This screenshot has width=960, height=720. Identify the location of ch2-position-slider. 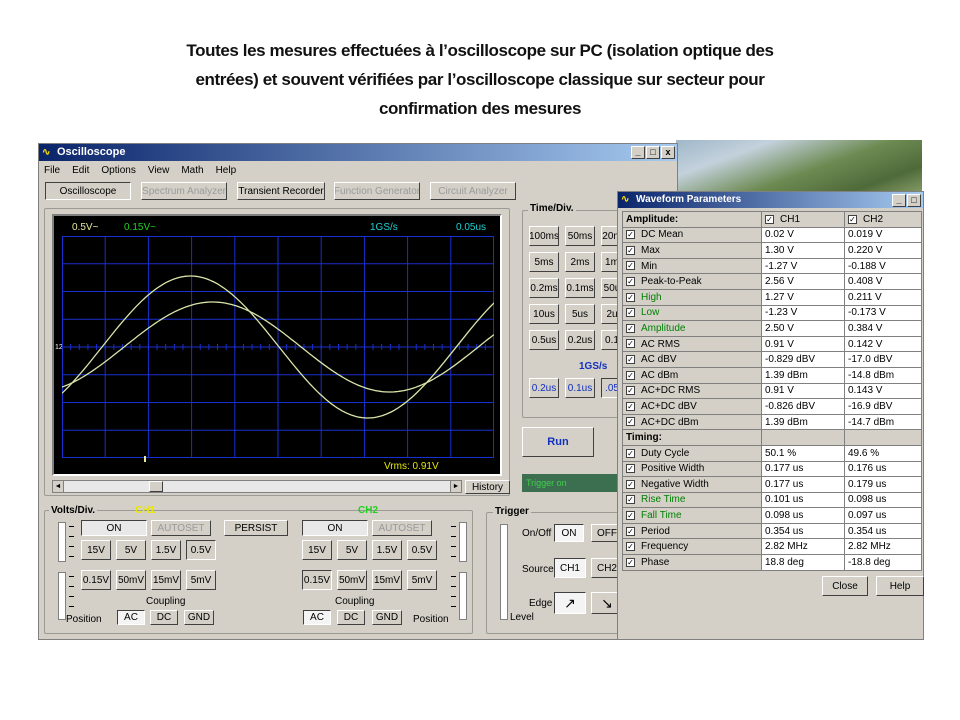
(463, 596).